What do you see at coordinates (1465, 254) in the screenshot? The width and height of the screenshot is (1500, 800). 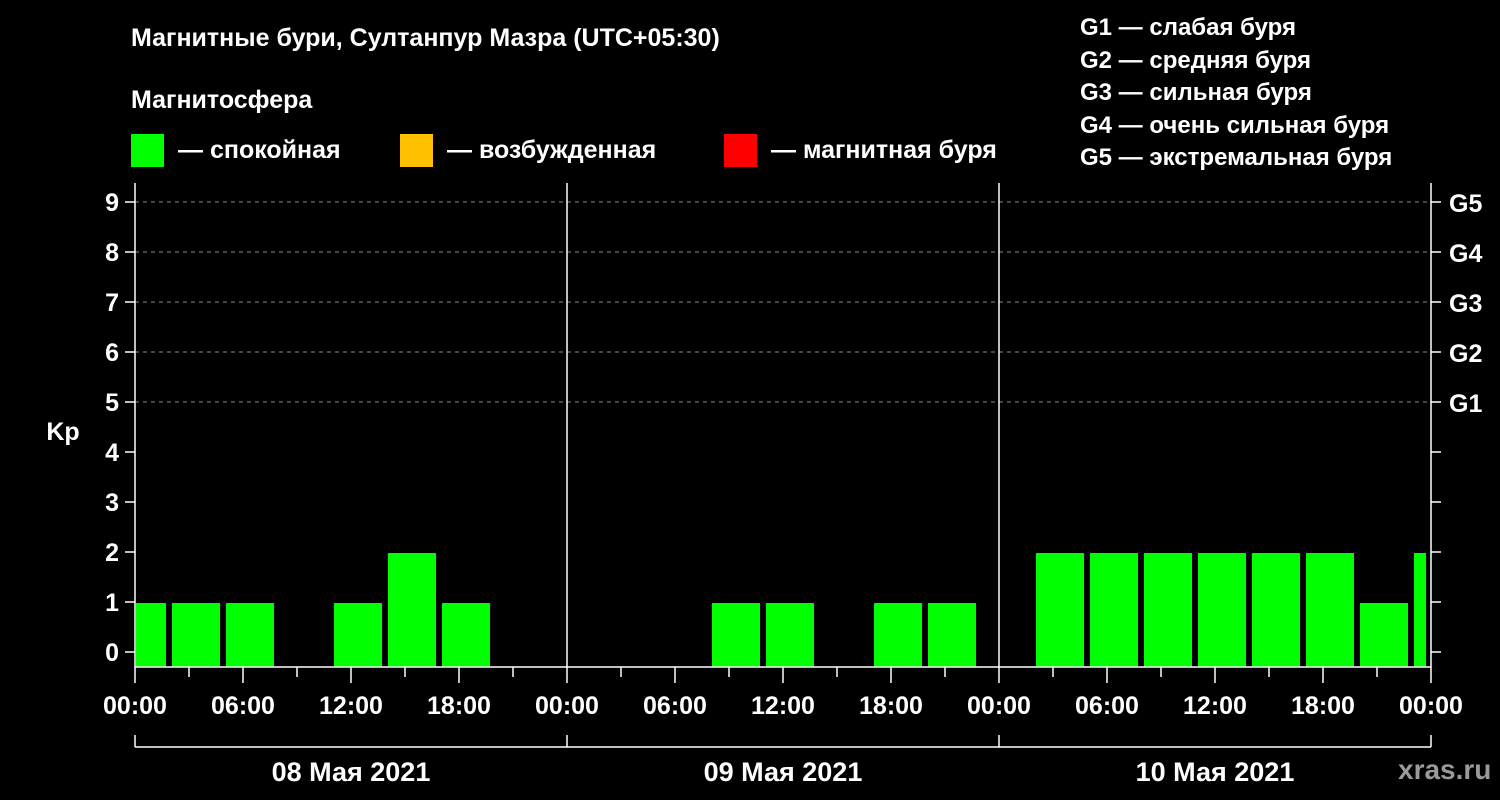 I see `g-level-label-g4: G4` at bounding box center [1465, 254].